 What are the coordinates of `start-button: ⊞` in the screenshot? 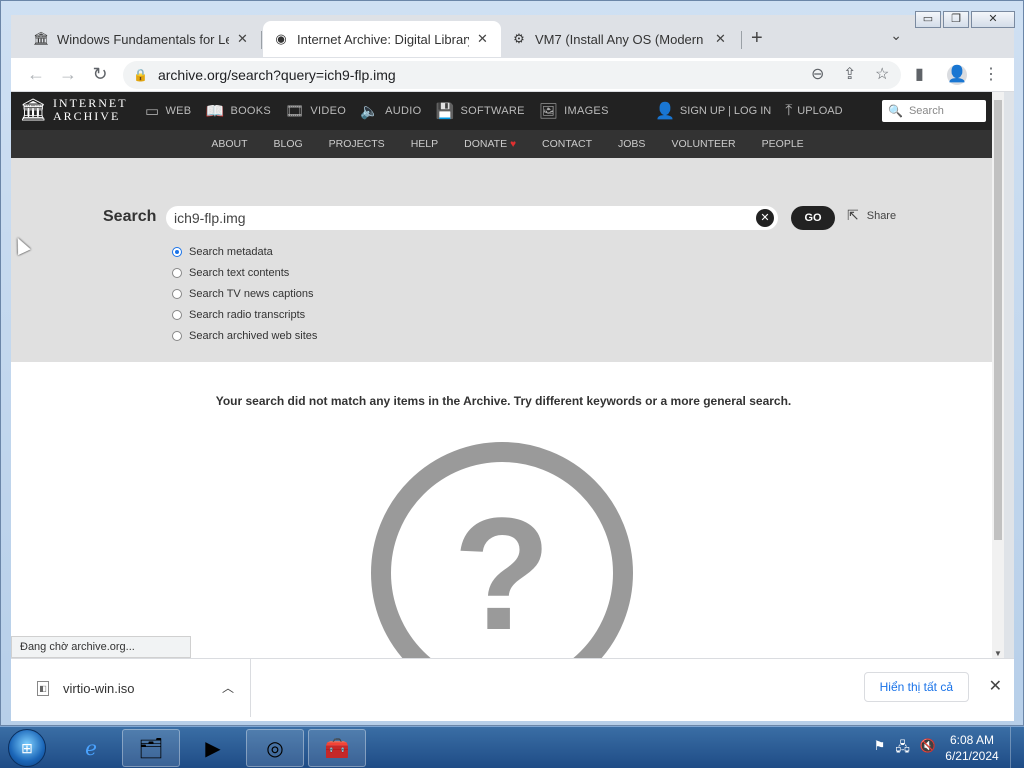 It's located at (27, 748).